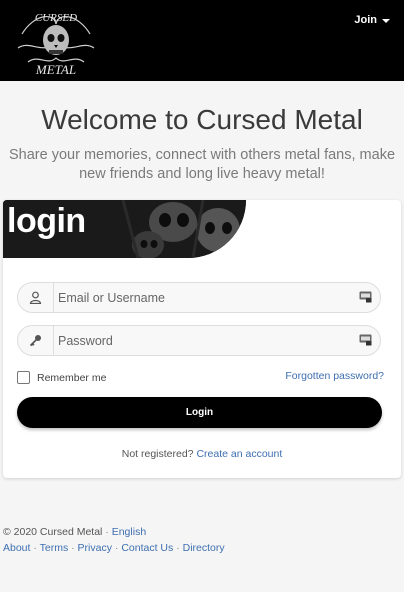  I want to click on username-field, so click(199, 297).